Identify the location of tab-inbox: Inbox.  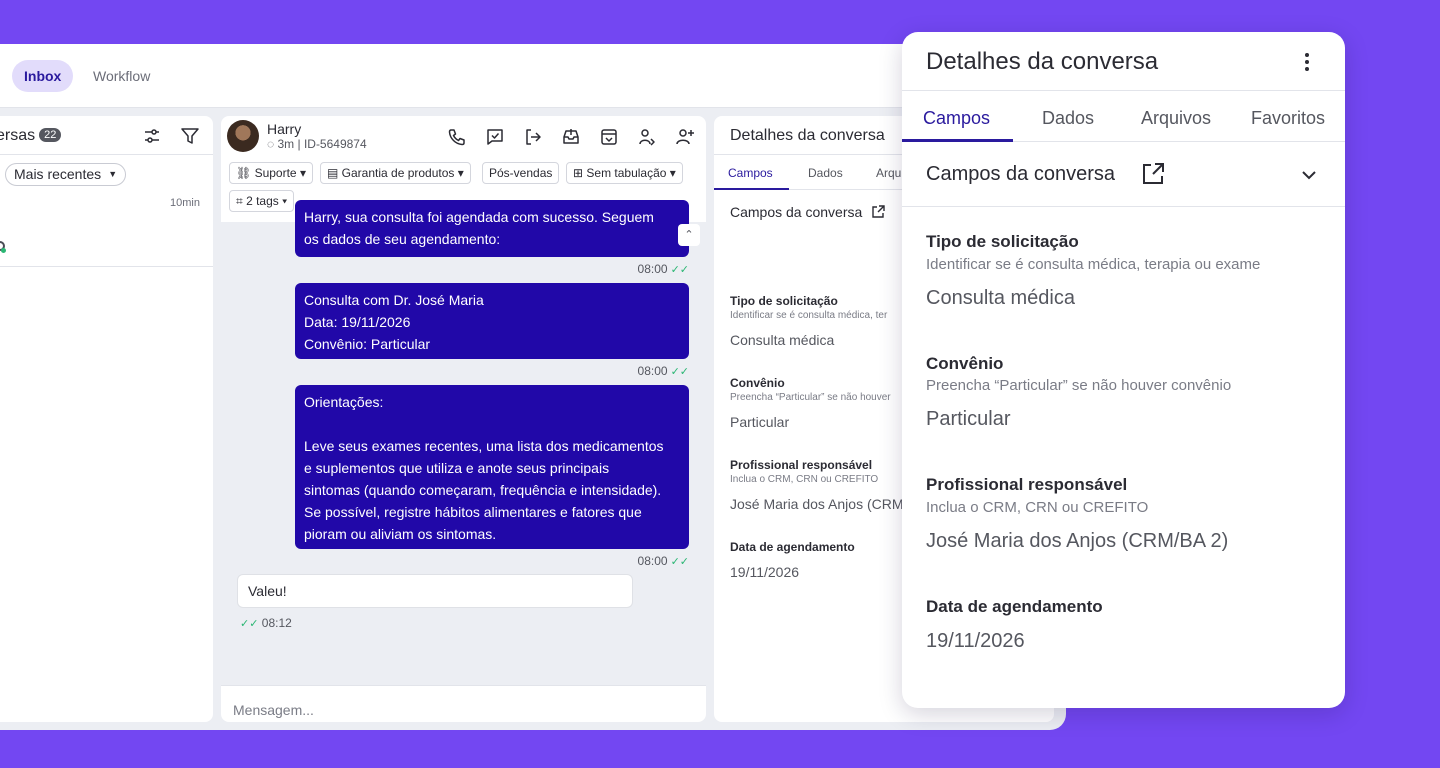
(43, 76).